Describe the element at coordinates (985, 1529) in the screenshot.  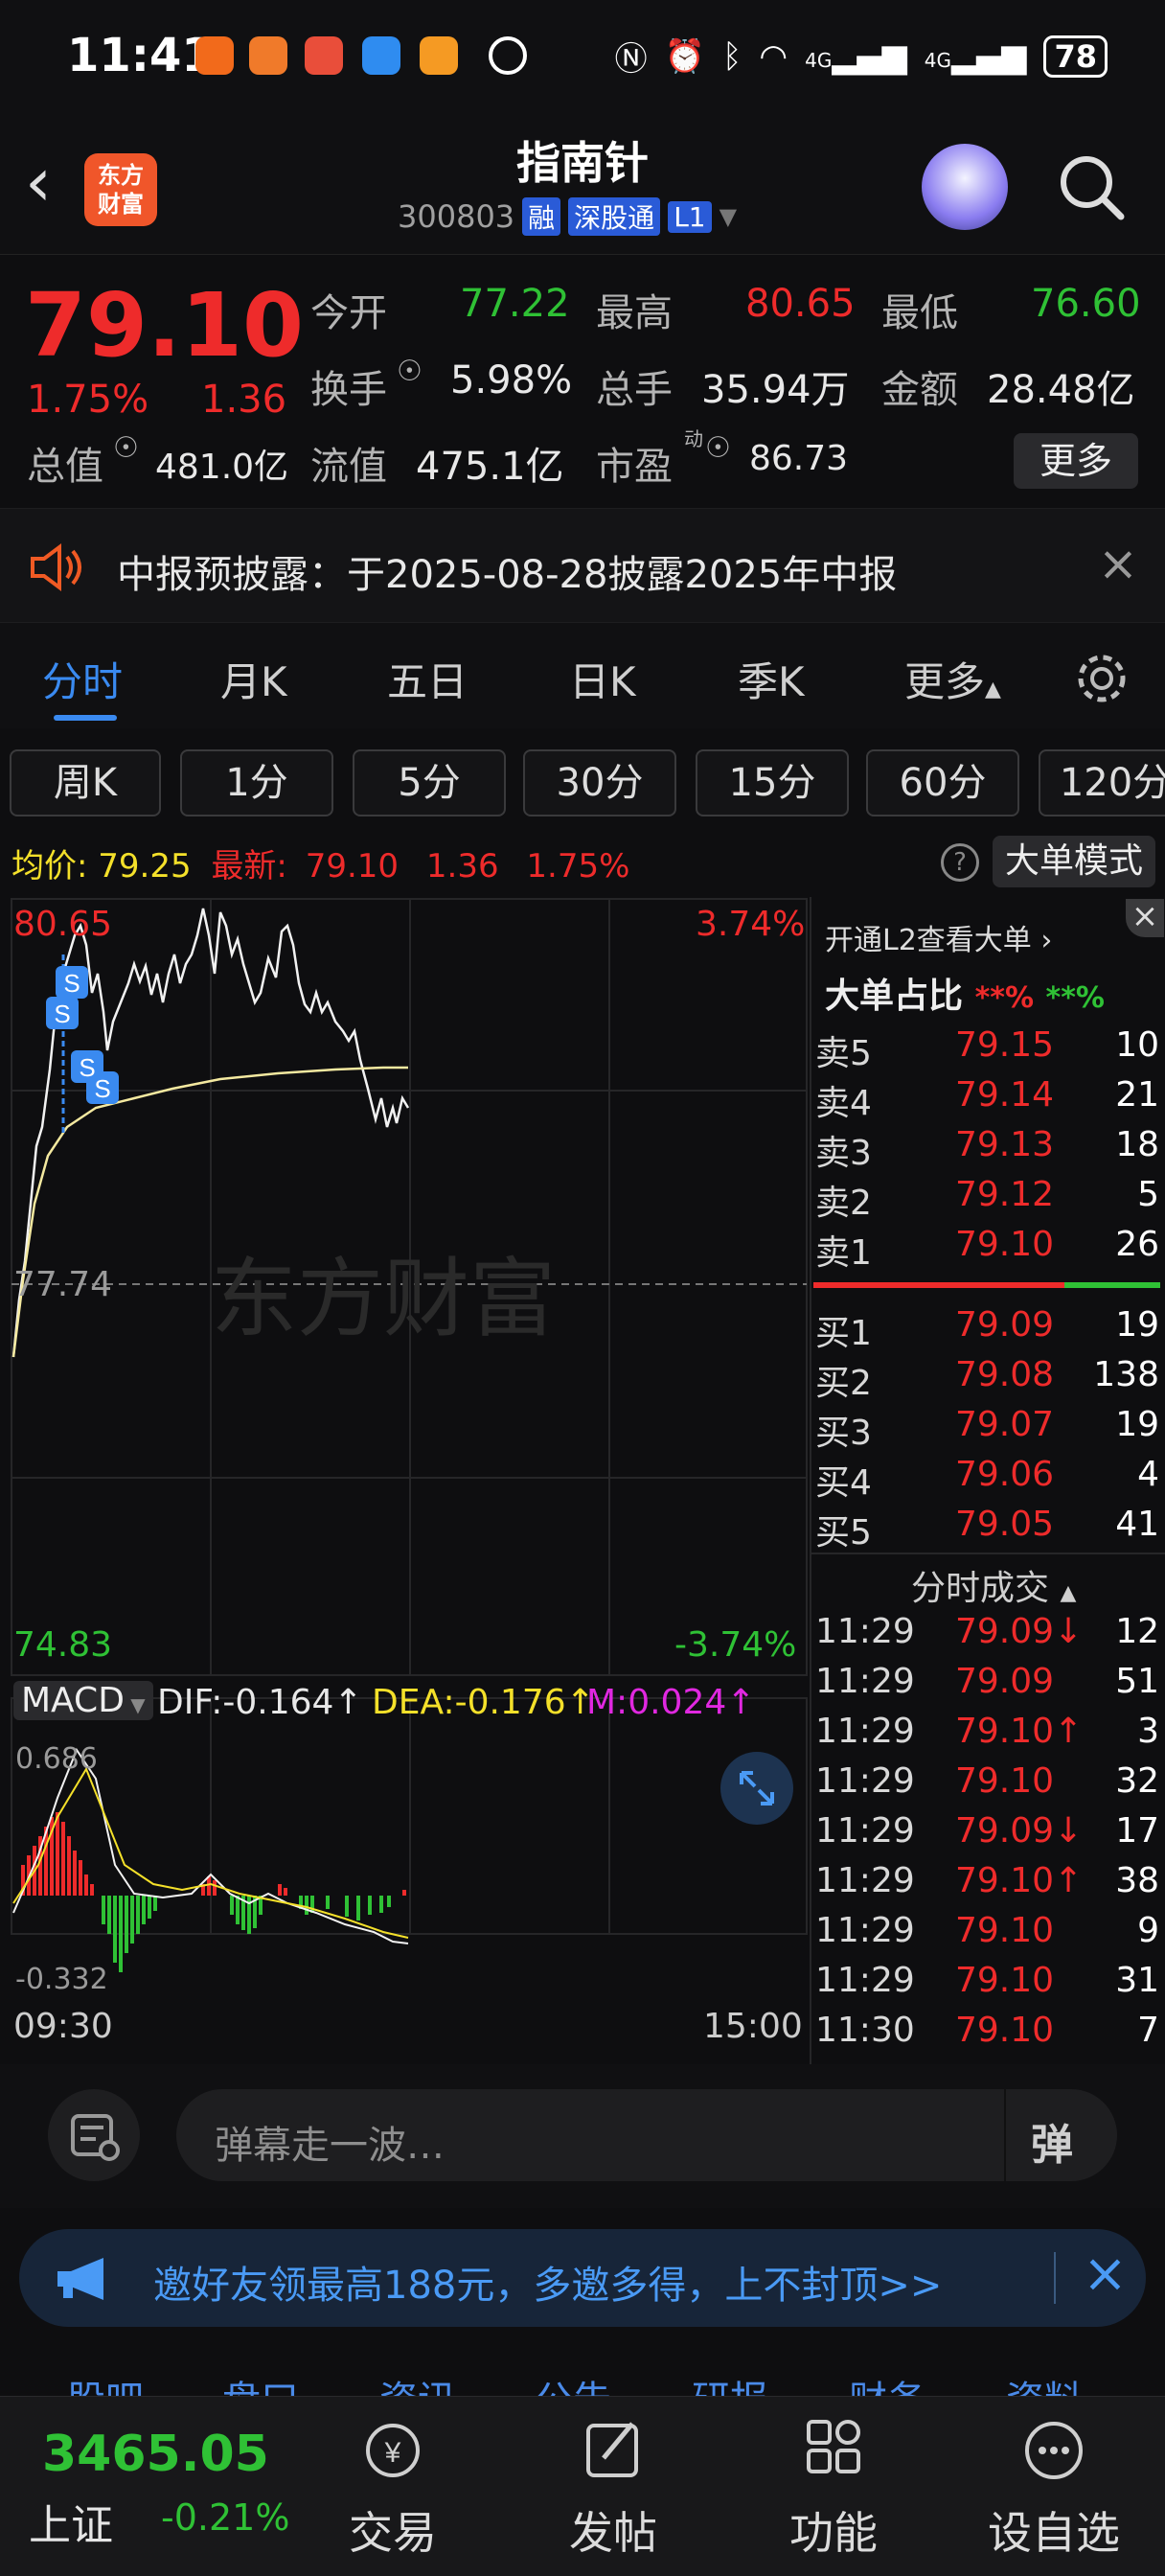
I see `buy-row: 买5 79.05 41` at that location.